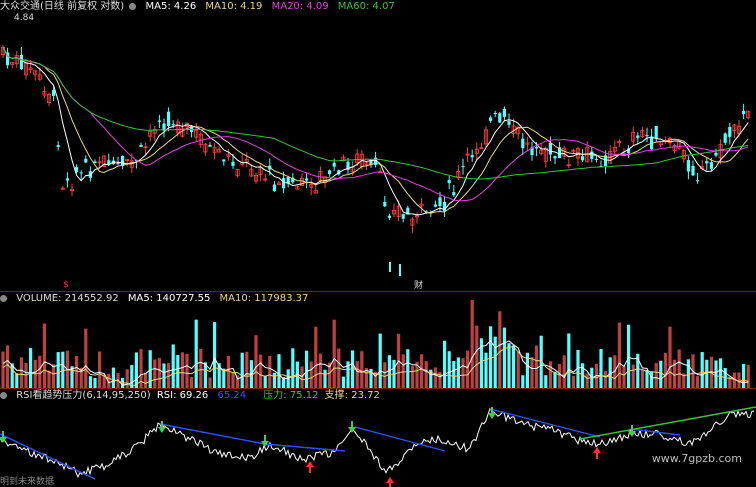 The image size is (756, 487). Describe the element at coordinates (133, 6) in the screenshot. I see `settings-dot-icon` at that location.